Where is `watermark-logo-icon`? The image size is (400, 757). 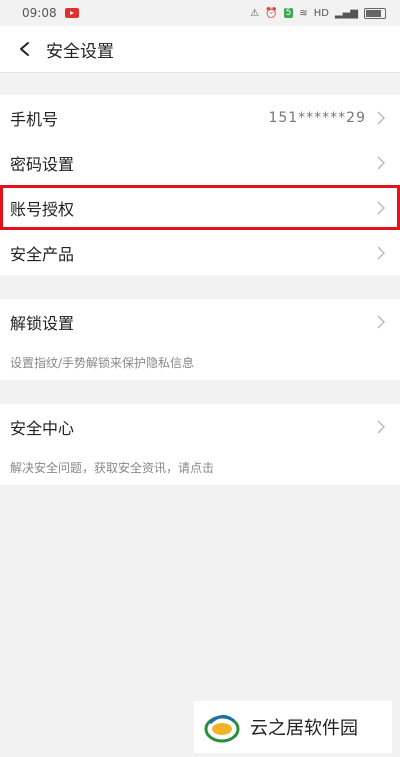
watermark-logo-icon is located at coordinates (222, 727).